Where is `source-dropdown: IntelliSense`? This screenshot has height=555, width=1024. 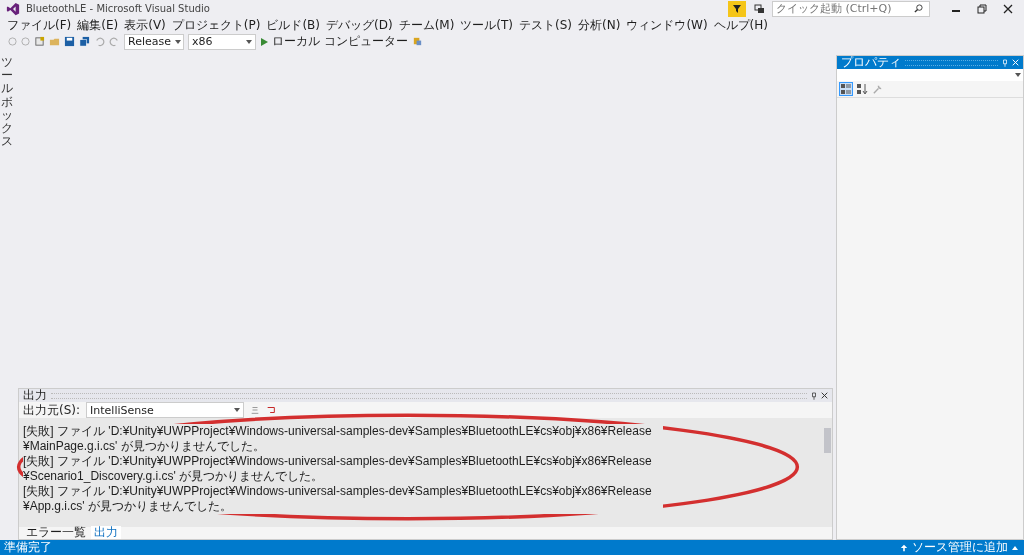 source-dropdown: IntelliSense is located at coordinates (165, 410).